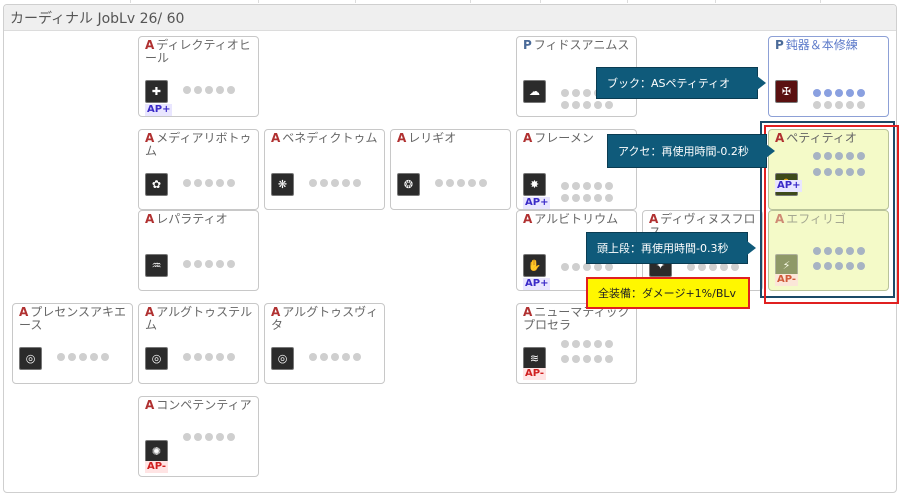 Image resolution: width=899 pixels, height=496 pixels. I want to click on callout-text: 頭上段：再使用時間-0.3秒, so click(663, 248).